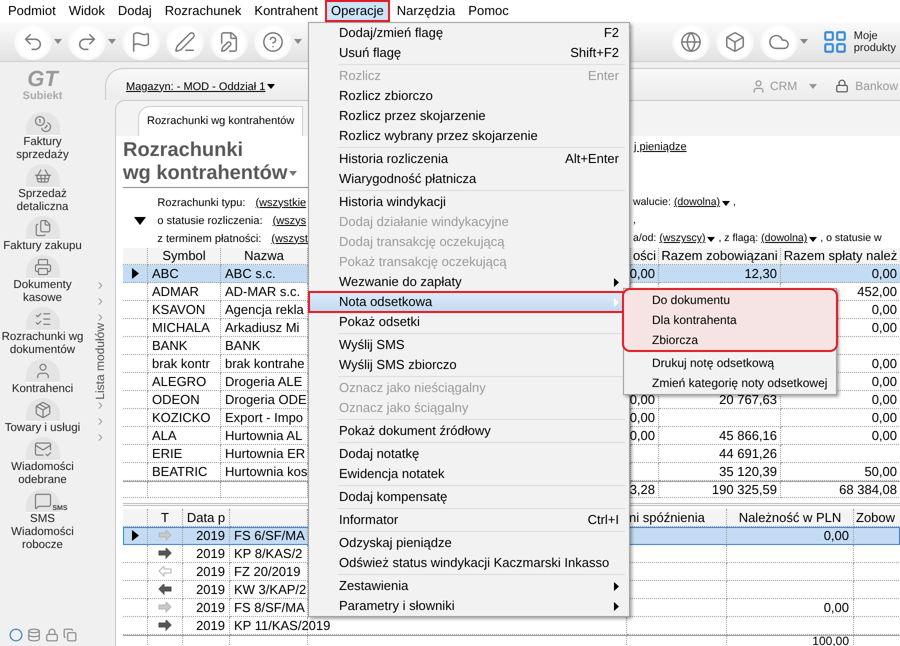 This screenshot has height=646, width=900. I want to click on arrow-left-icon, so click(165, 571).